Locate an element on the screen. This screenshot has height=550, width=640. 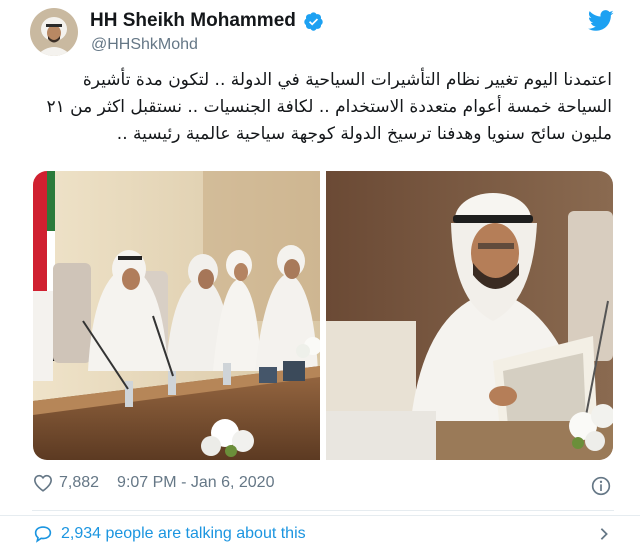
twitter-bird-icon is located at coordinates (601, 21).